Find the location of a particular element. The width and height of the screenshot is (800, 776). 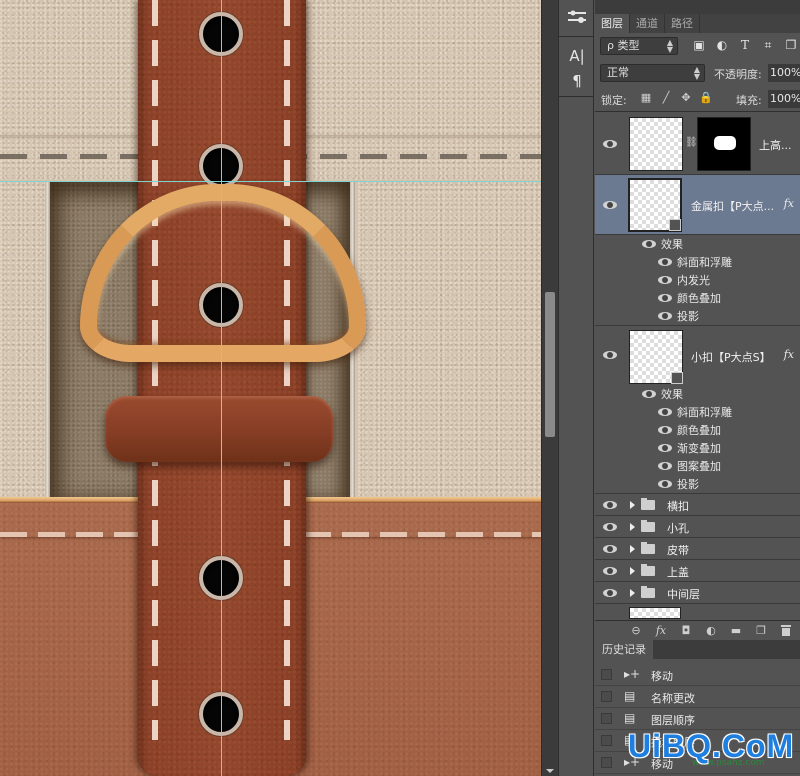

layer-group-row: 上盖 is located at coordinates (697, 571).